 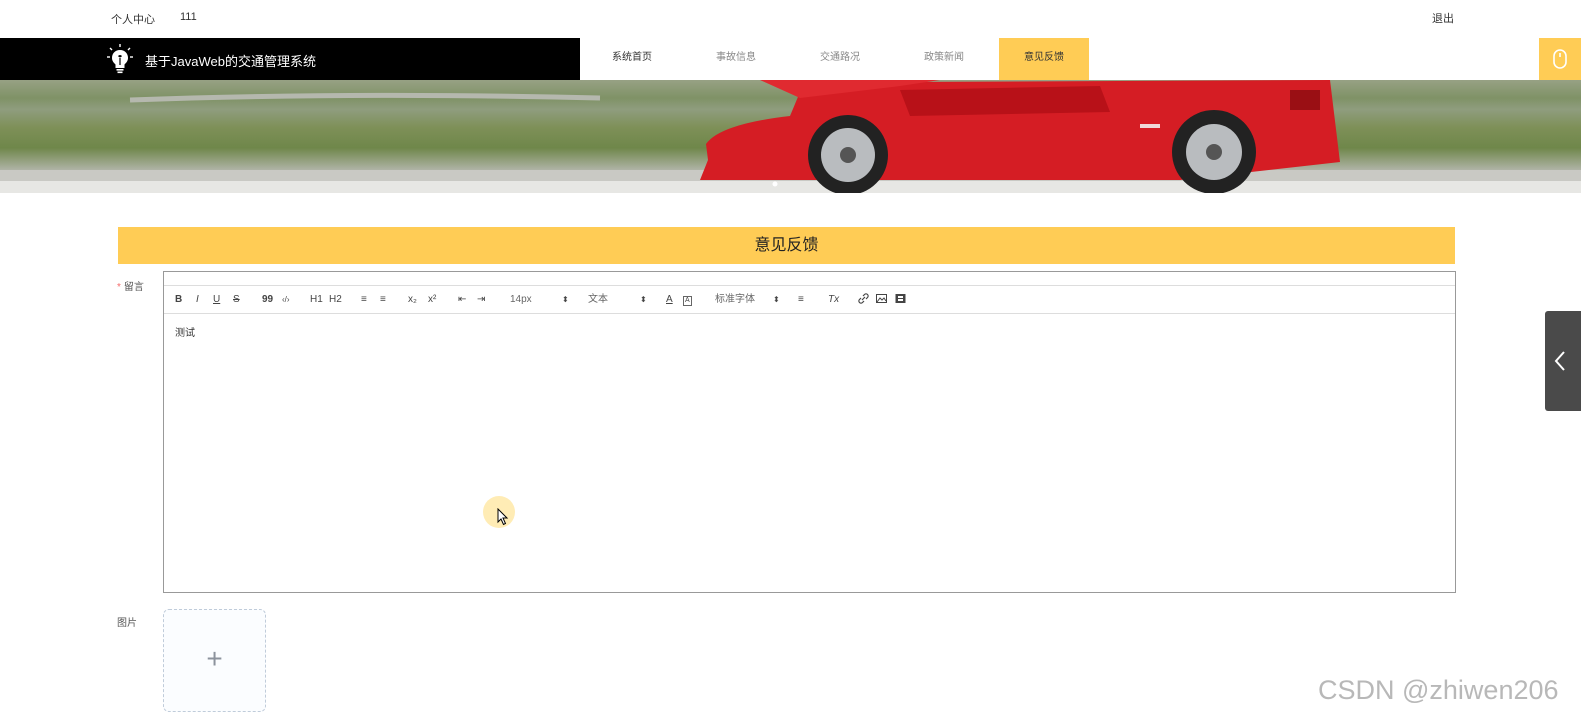 I want to click on message-label: * 留言, so click(x=130, y=285).